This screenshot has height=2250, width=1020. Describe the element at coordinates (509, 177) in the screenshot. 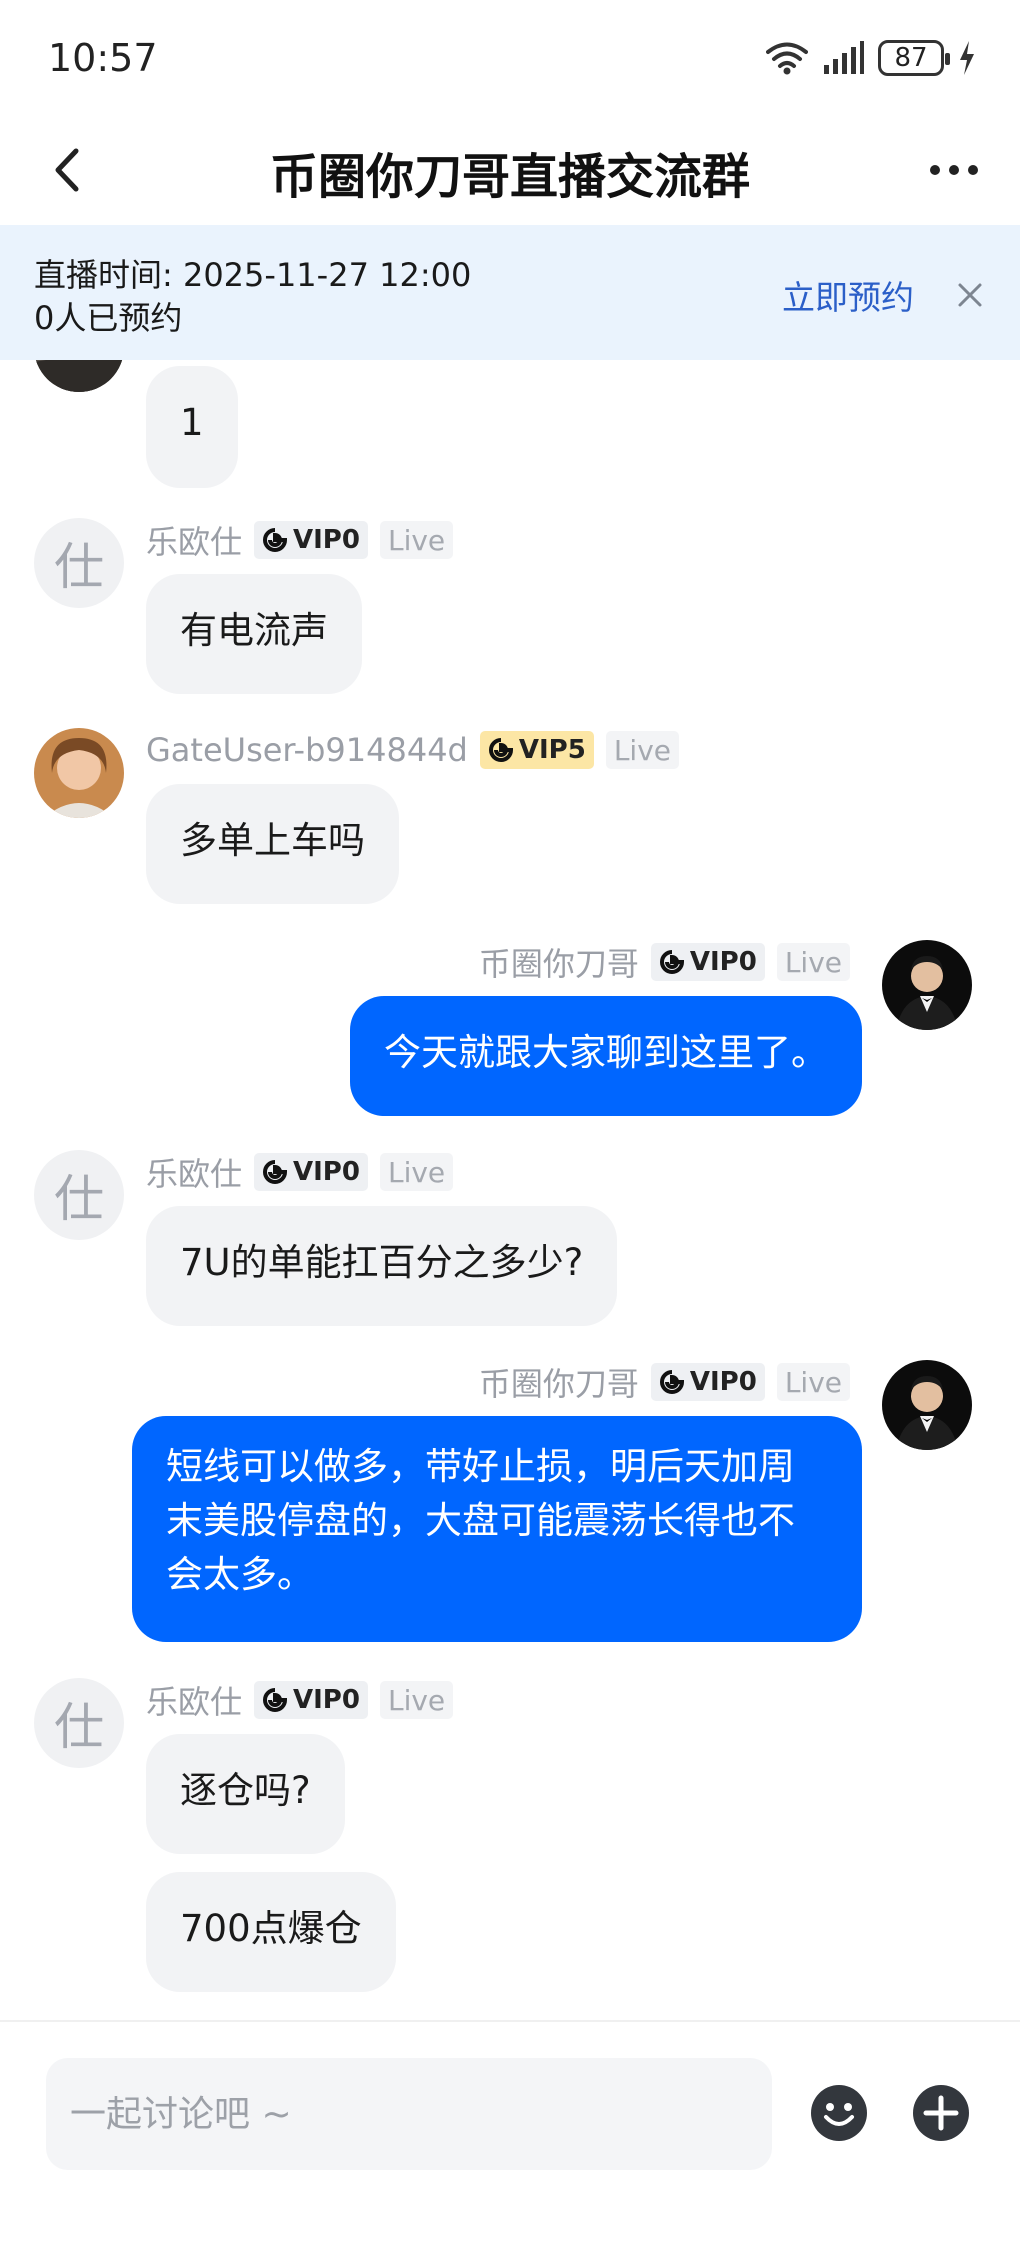

I see `page-title: 币圈你刀哥直播交流群` at that location.